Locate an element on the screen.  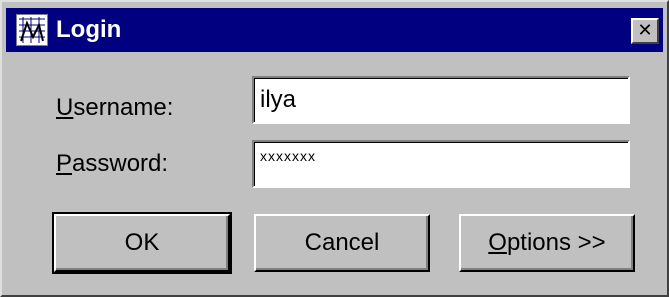
options-button: Options >> is located at coordinates (547, 243).